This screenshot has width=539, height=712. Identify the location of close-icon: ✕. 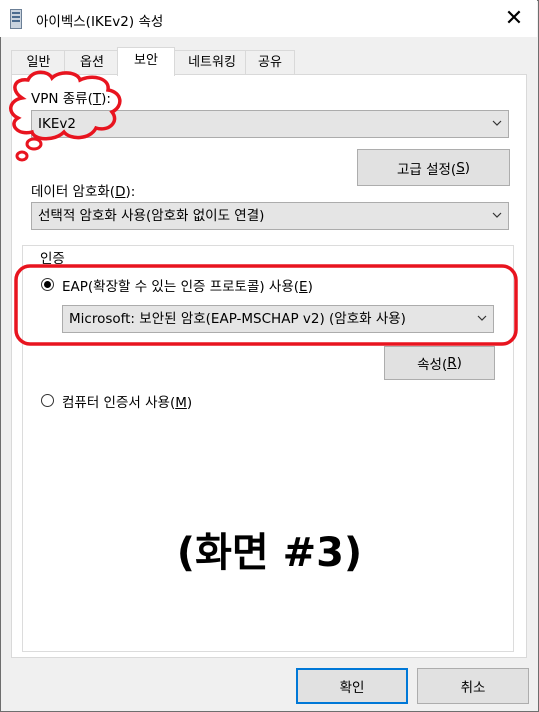
(514, 18).